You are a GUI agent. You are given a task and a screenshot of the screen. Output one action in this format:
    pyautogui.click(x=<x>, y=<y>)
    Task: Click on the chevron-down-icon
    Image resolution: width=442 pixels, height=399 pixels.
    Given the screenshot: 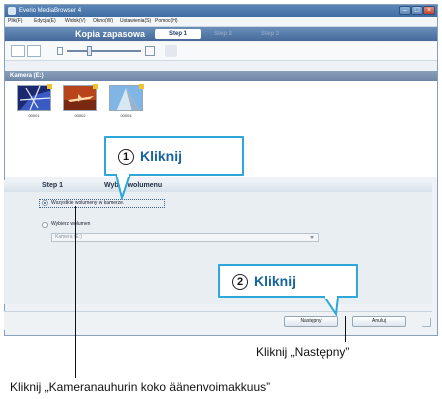 What is the action you would take?
    pyautogui.click(x=312, y=237)
    